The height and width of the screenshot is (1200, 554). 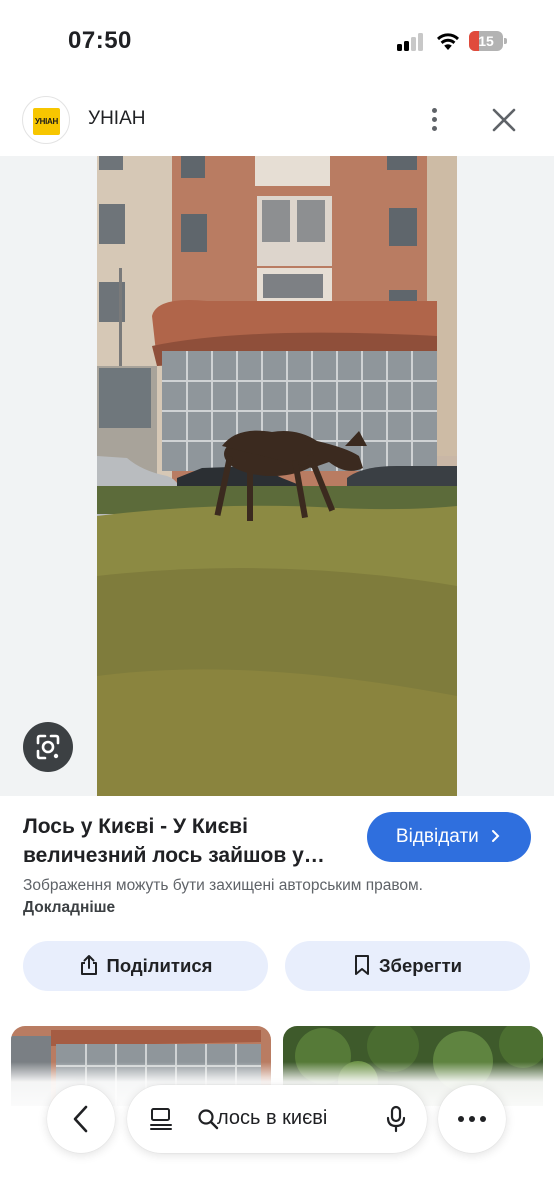 I want to click on lens-search-button, so click(x=48, y=747).